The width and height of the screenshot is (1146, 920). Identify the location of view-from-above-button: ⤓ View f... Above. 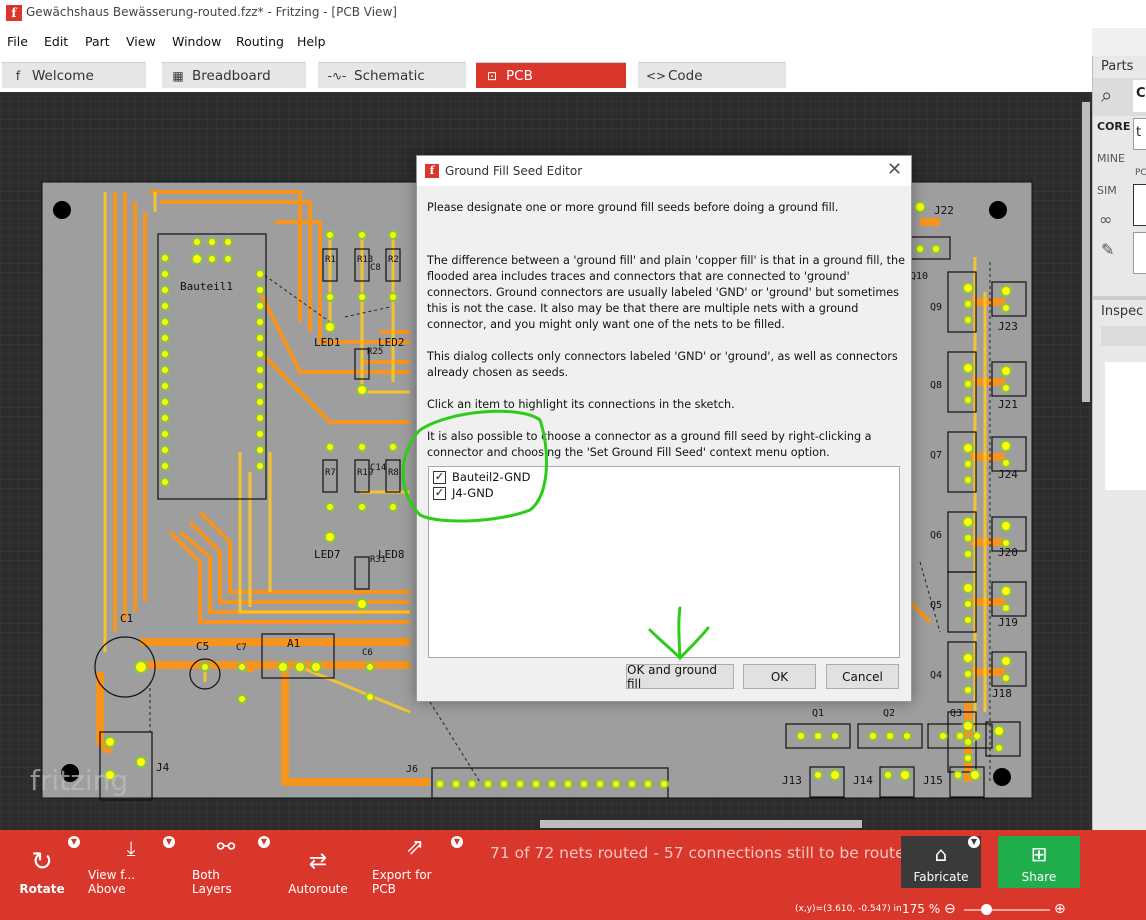
(131, 866).